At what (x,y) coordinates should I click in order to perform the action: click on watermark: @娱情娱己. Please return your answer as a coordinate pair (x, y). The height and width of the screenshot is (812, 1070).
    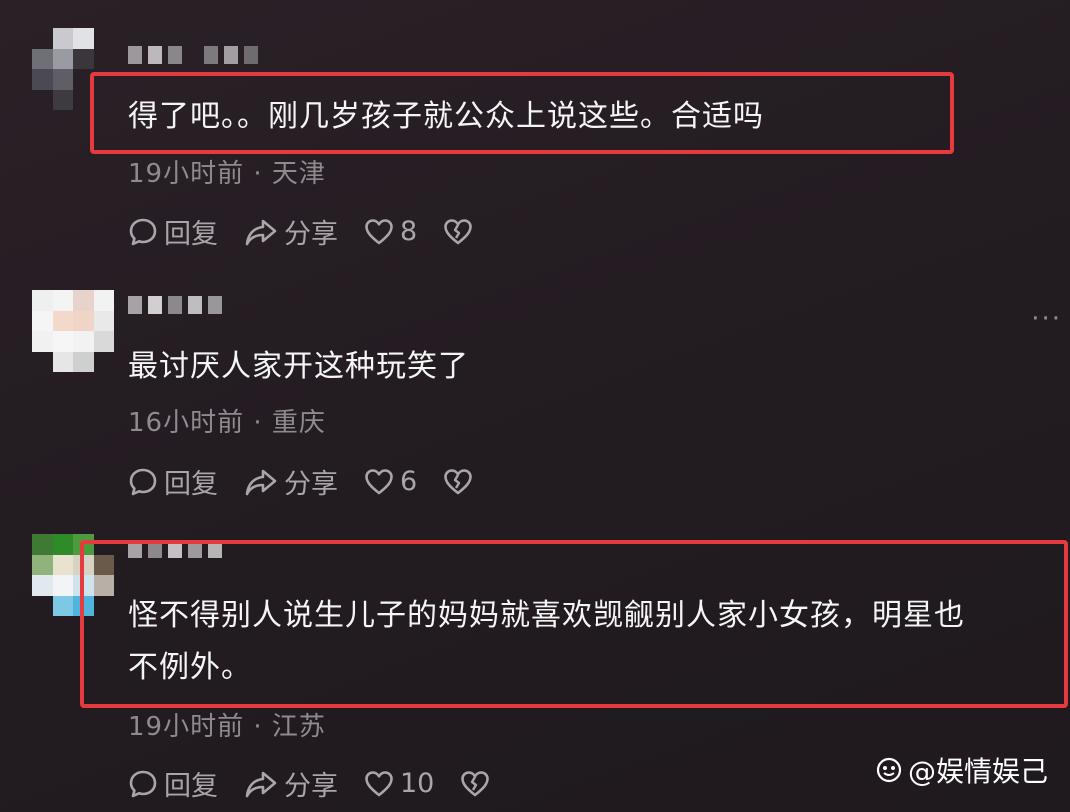
    Looking at the image, I should click on (962, 770).